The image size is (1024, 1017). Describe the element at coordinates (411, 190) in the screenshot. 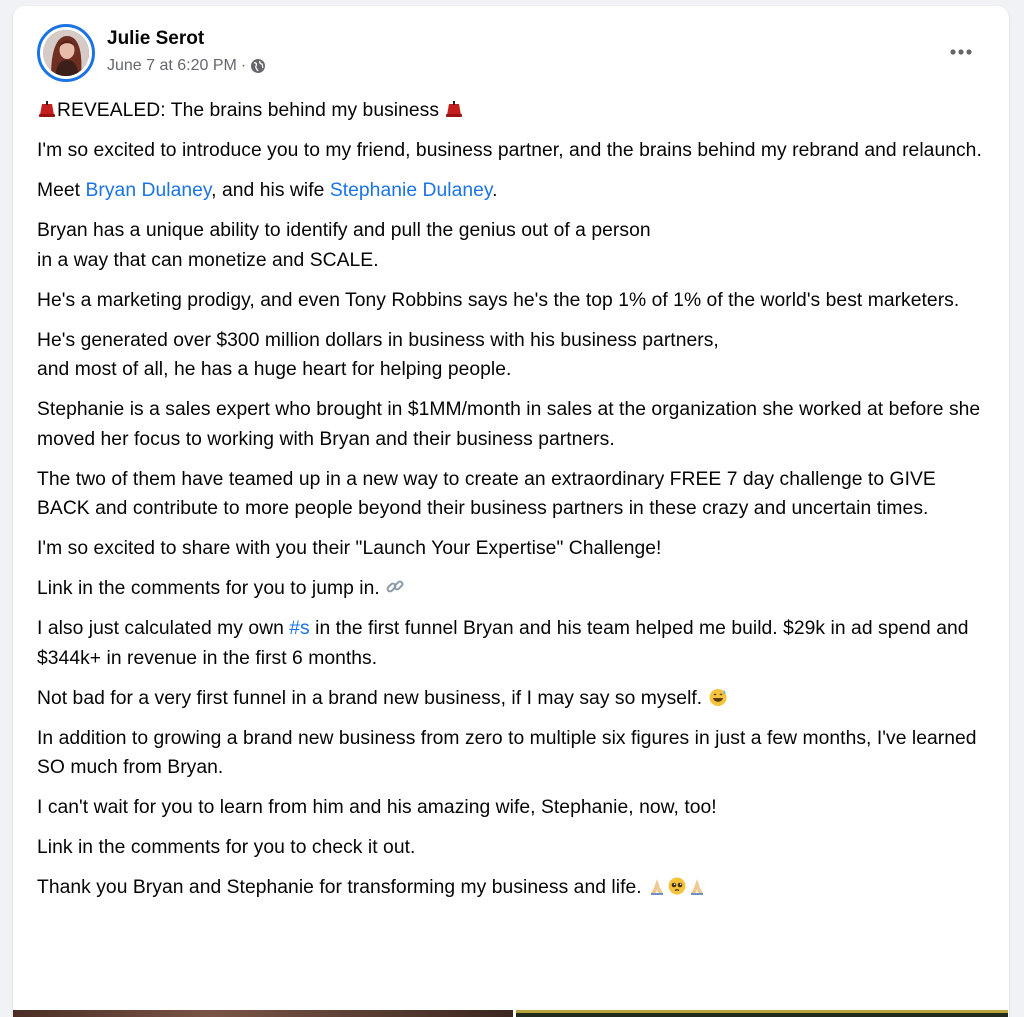

I see `mention-stephanie-dulaney: Stephanie Dulaney` at that location.